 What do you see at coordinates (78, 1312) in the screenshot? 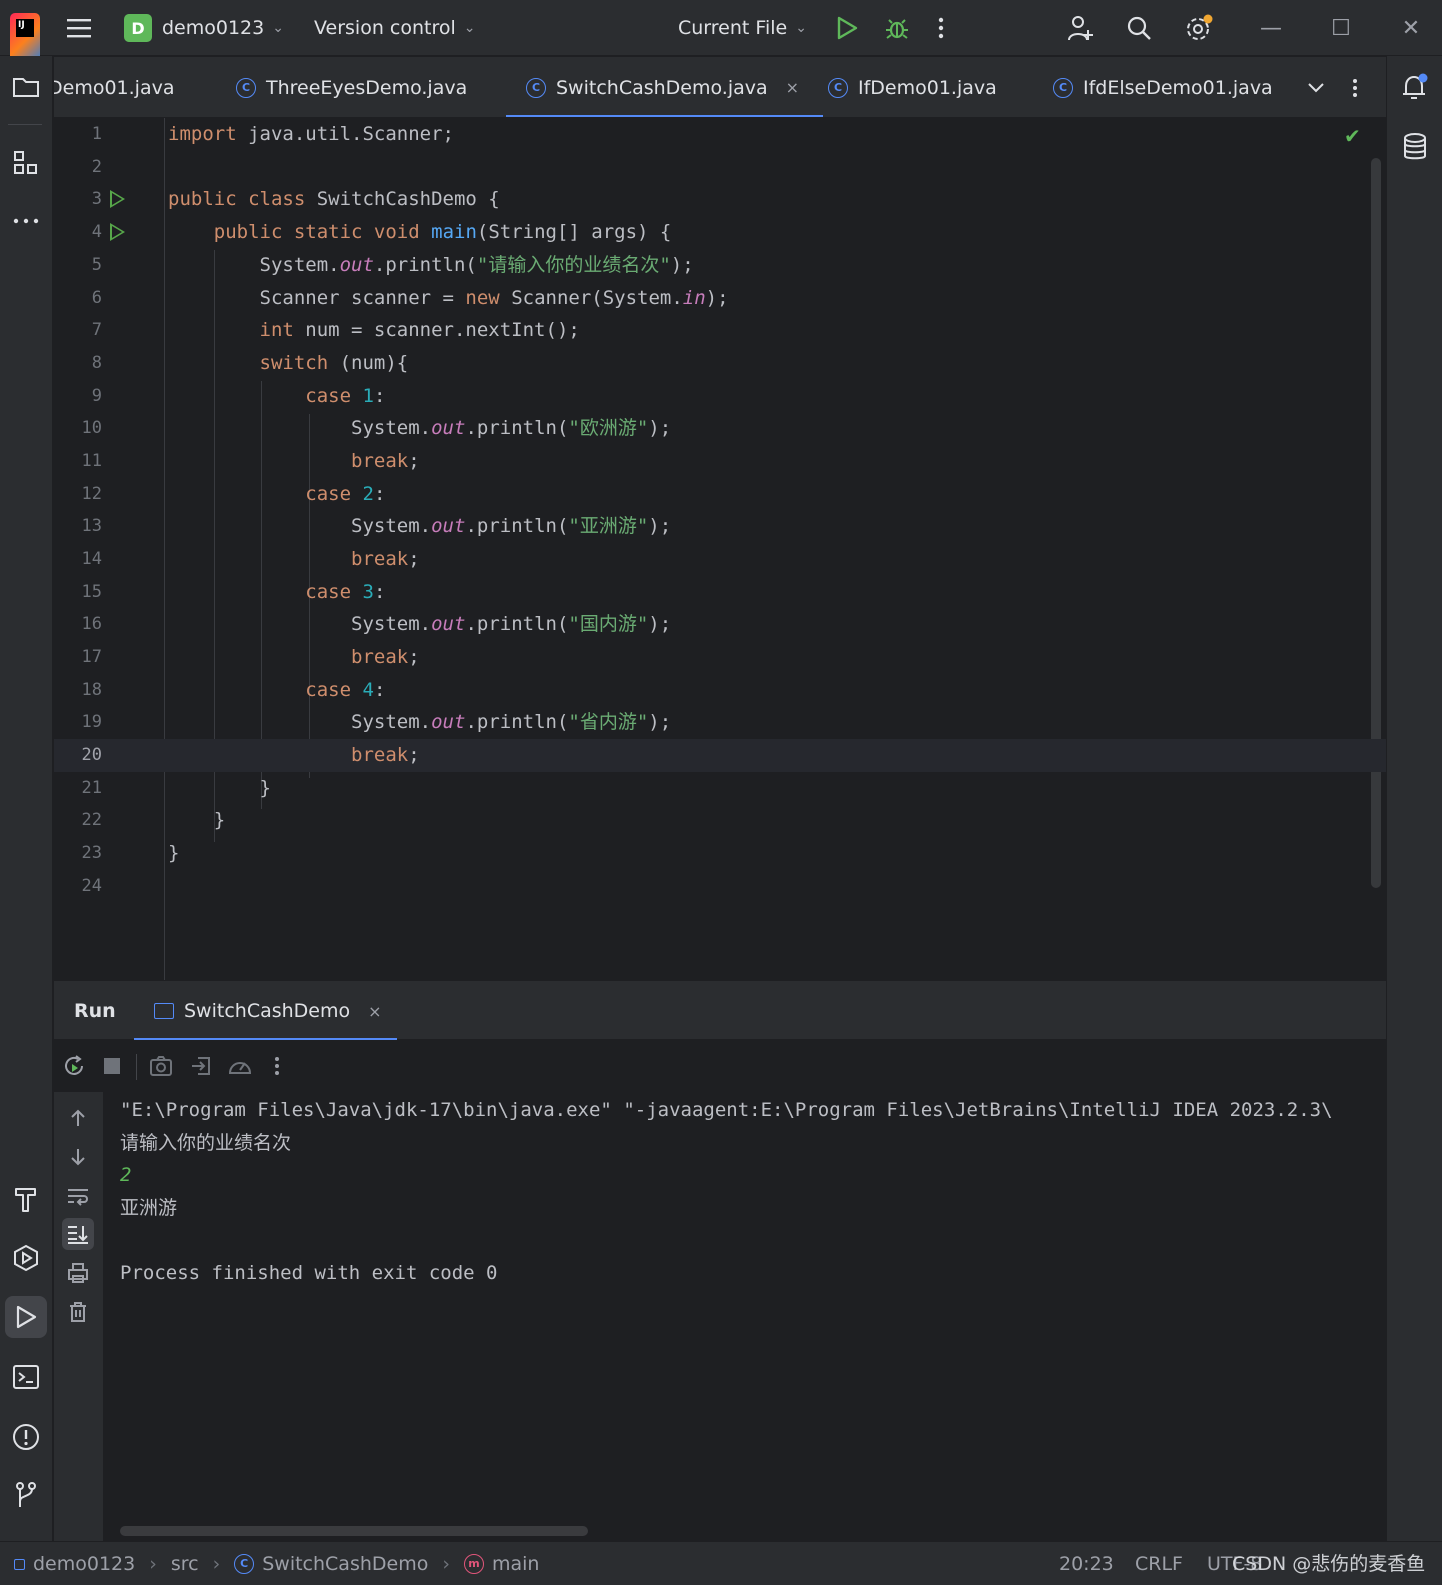
I see `clear-all-button` at bounding box center [78, 1312].